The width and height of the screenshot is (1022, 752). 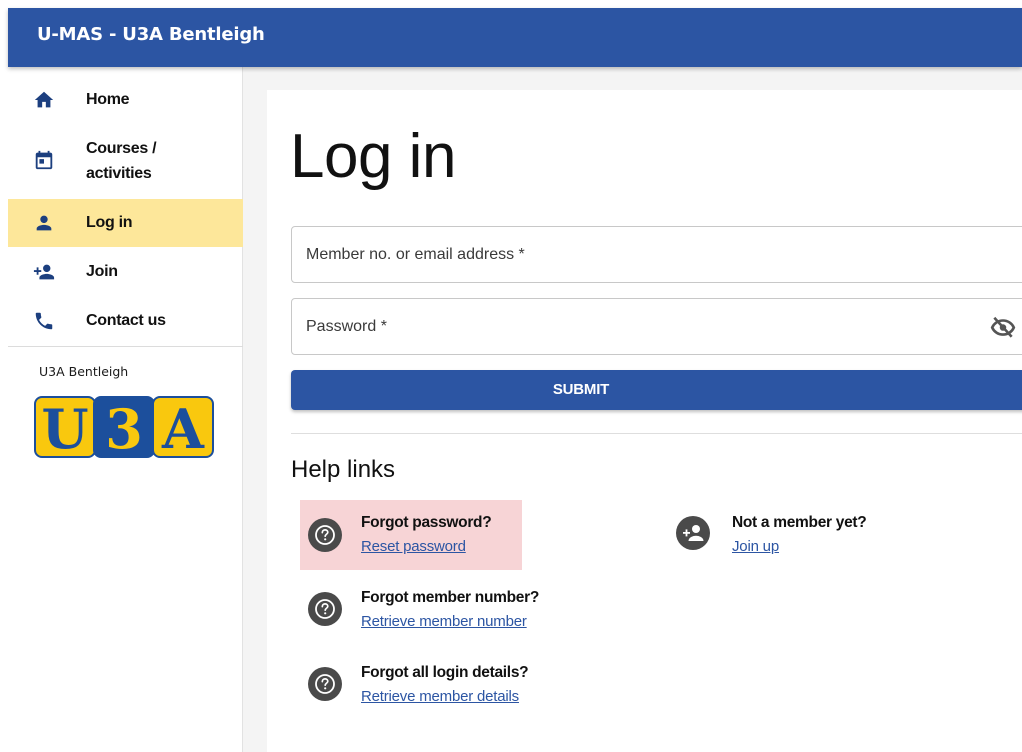 What do you see at coordinates (790, 535) in the screenshot?
I see `help-item-not-member: Not a member yet? Join up` at bounding box center [790, 535].